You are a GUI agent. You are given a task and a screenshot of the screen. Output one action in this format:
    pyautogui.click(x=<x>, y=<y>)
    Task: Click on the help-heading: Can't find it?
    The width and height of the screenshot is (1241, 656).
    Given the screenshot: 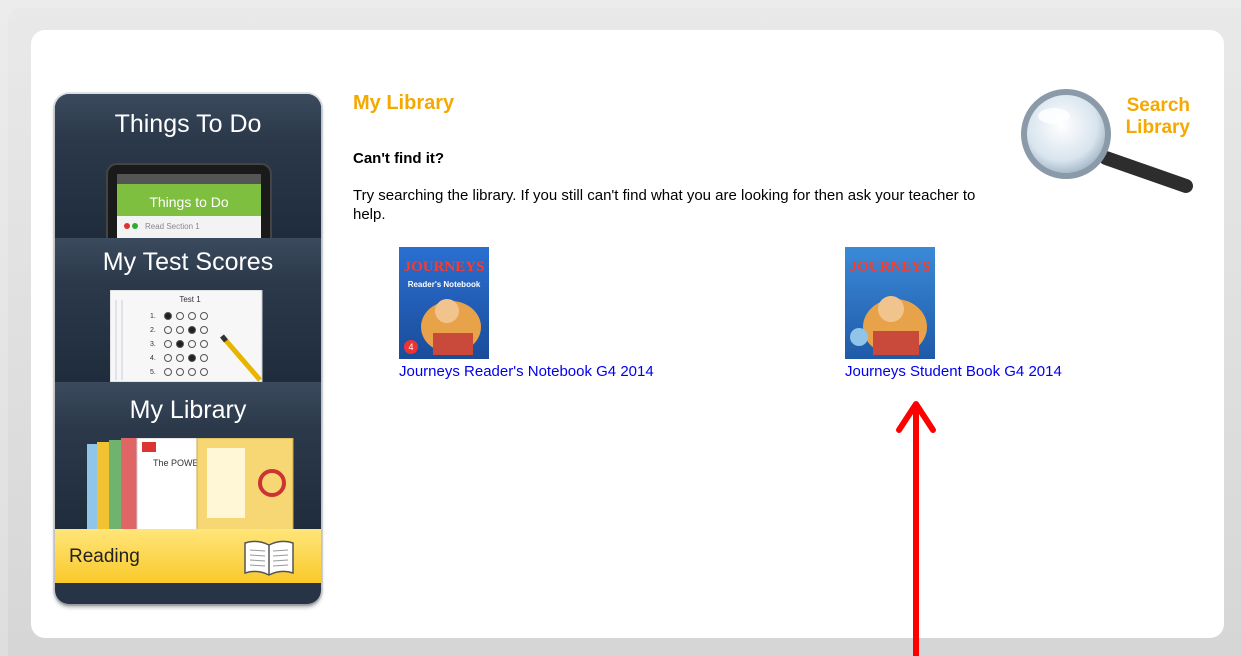 What is the action you would take?
    pyautogui.click(x=399, y=158)
    